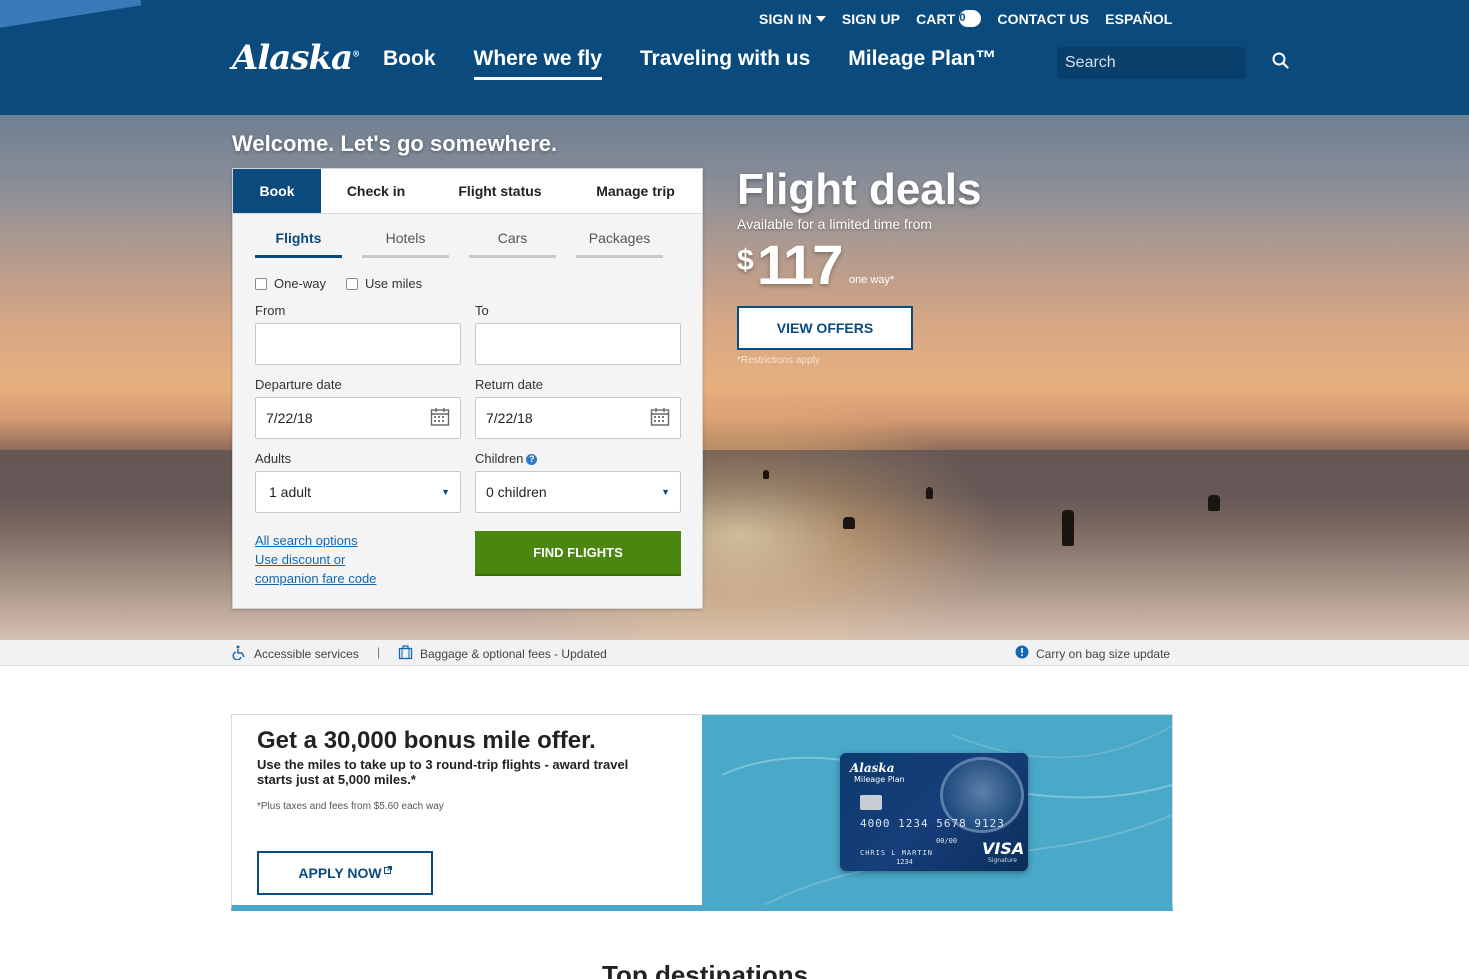  I want to click on to-field, so click(578, 344).